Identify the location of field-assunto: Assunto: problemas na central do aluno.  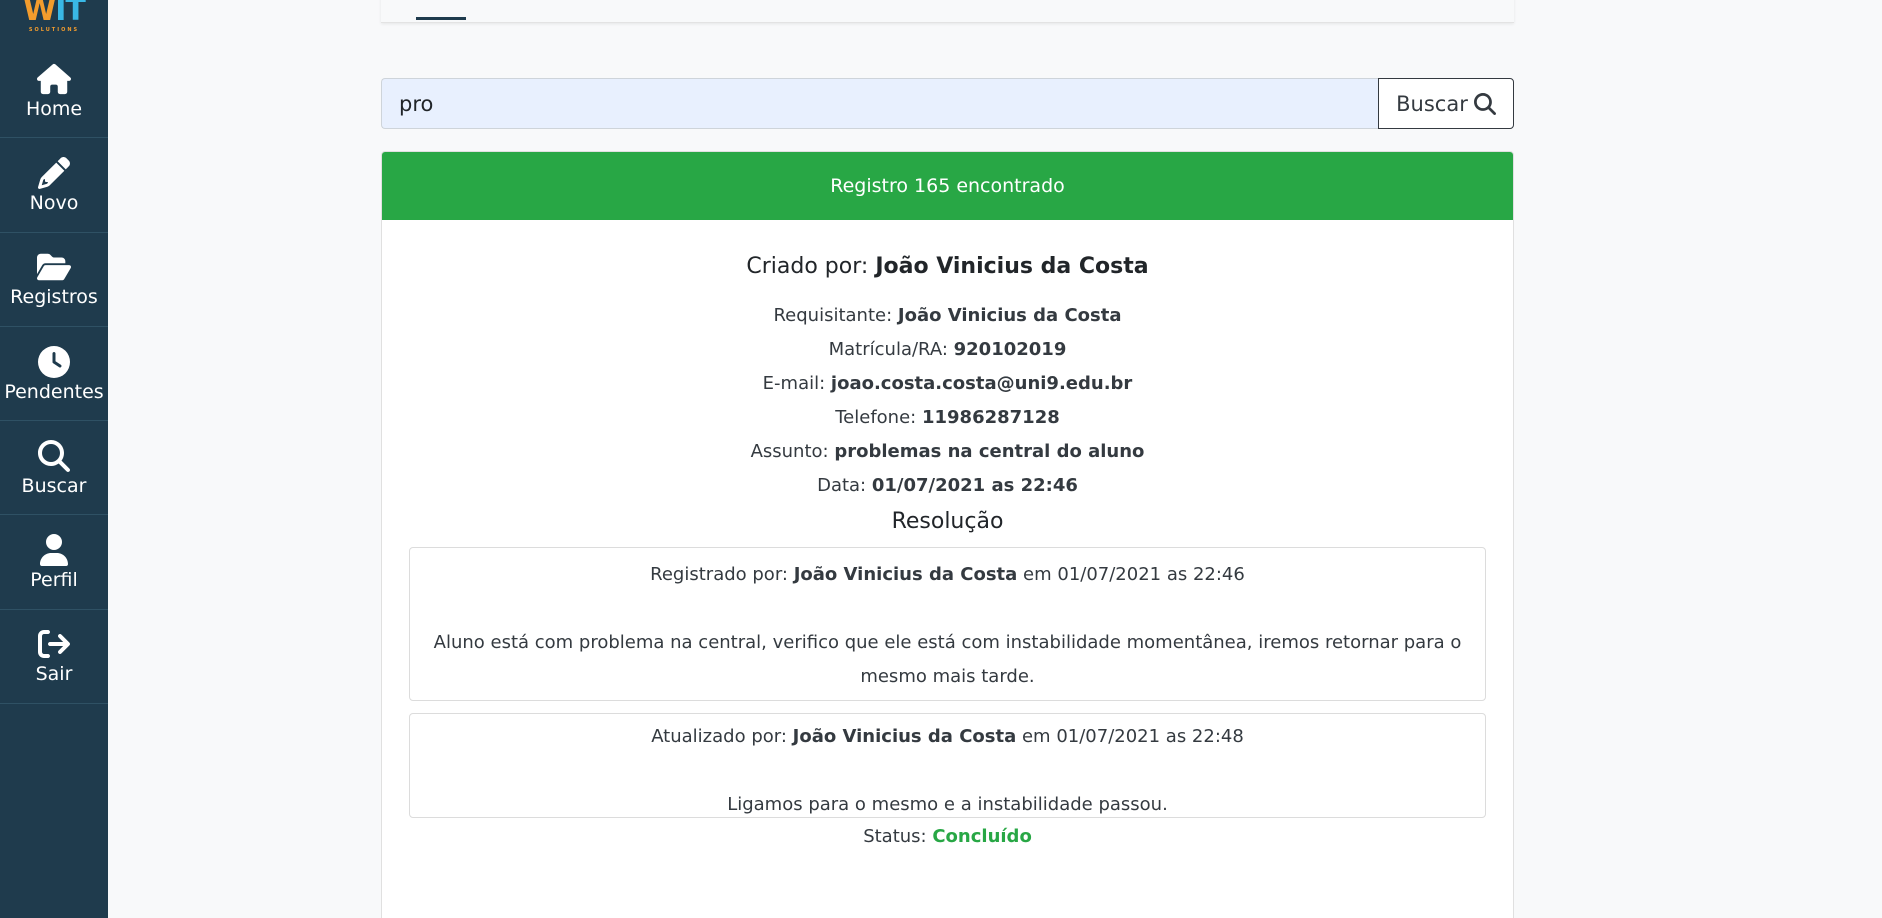
(947, 451).